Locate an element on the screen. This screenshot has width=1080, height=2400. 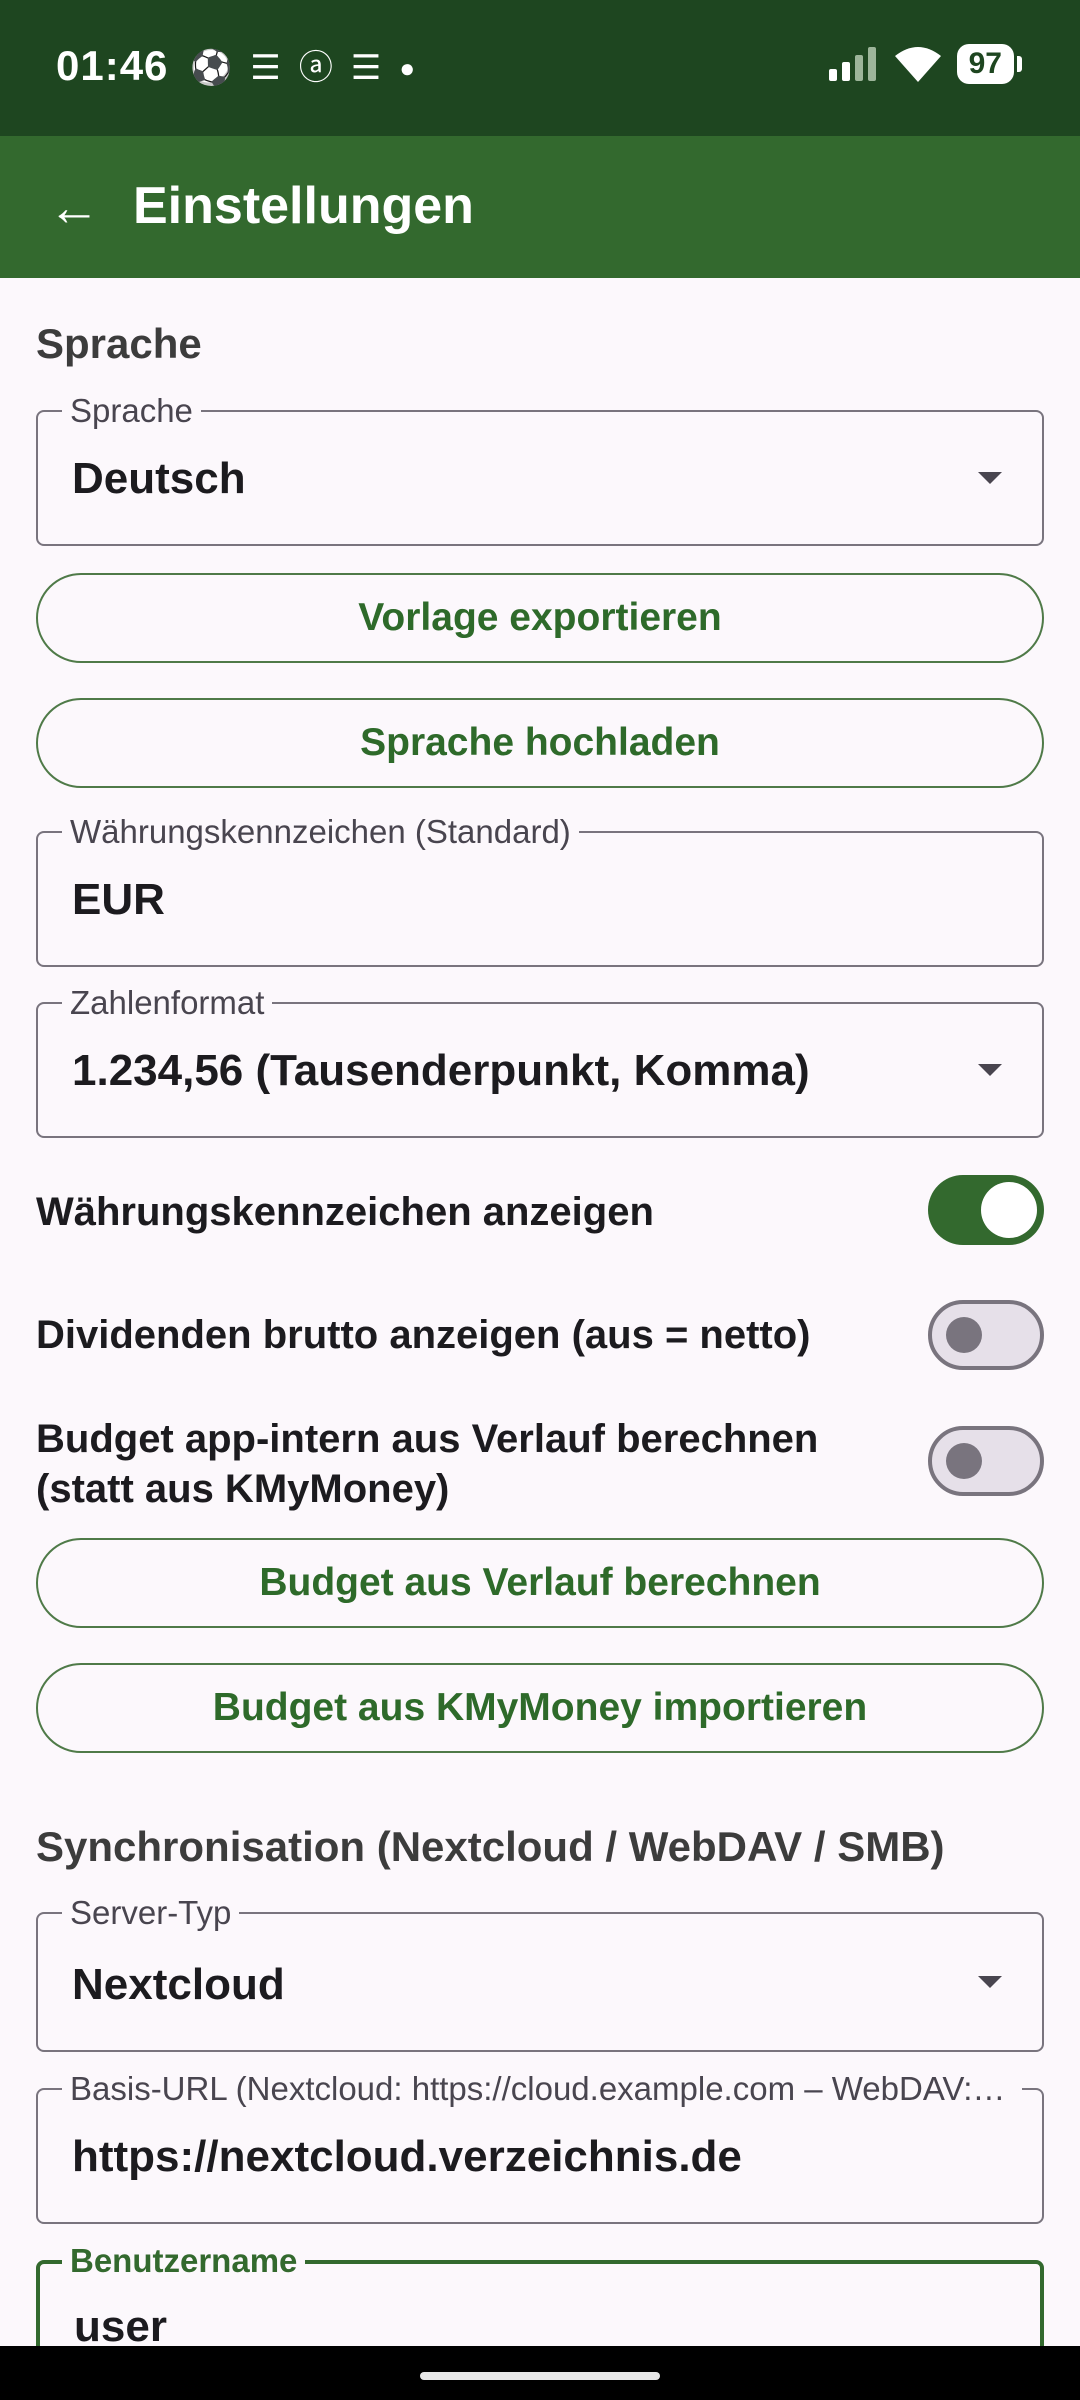
app-bar: ← Einstellungen is located at coordinates (540, 207).